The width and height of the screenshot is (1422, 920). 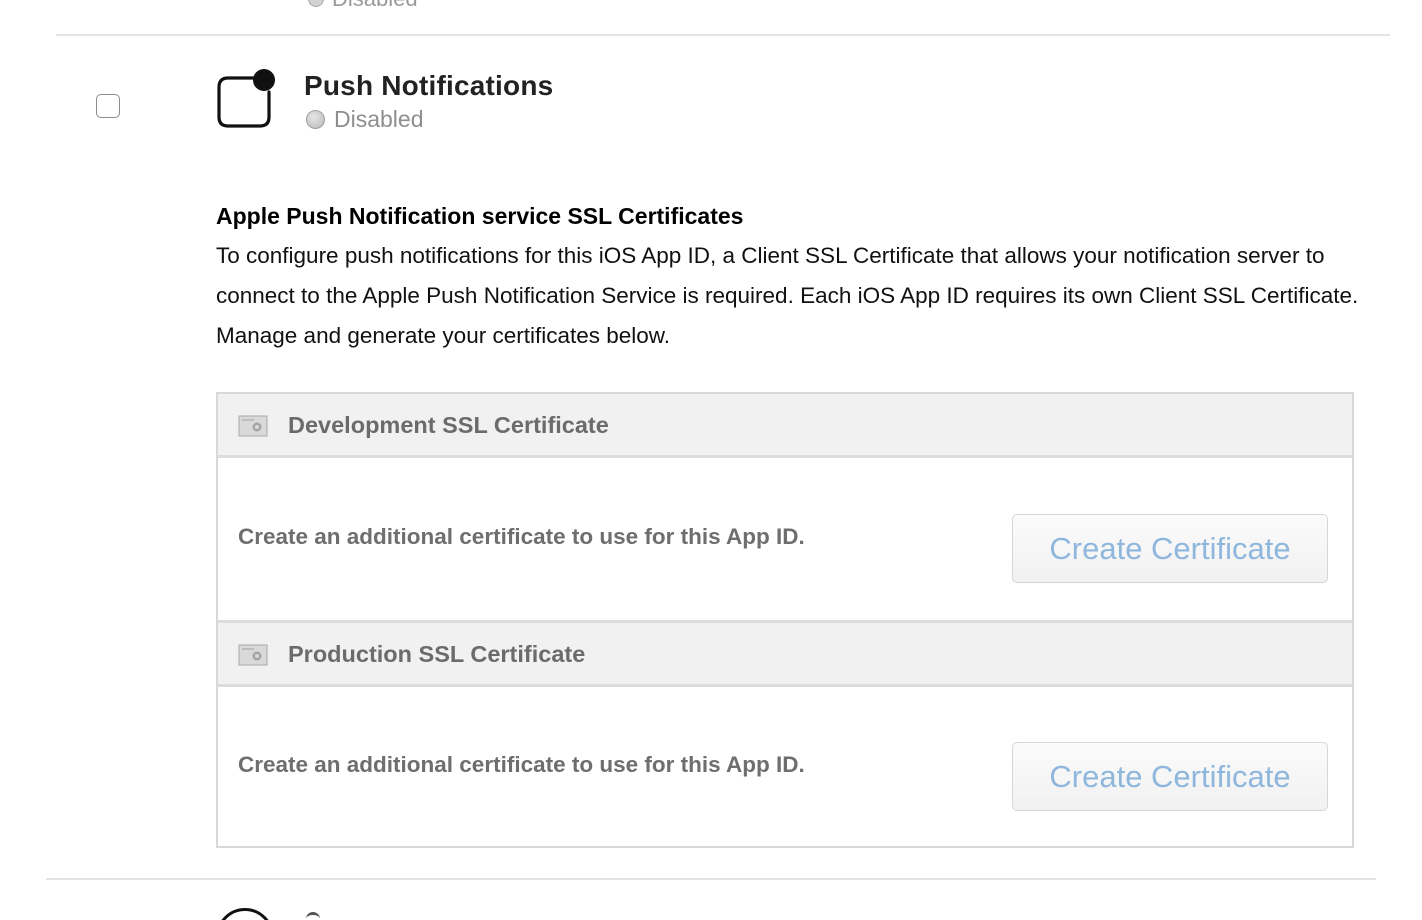 I want to click on service-title: Push Notifications, so click(x=429, y=85).